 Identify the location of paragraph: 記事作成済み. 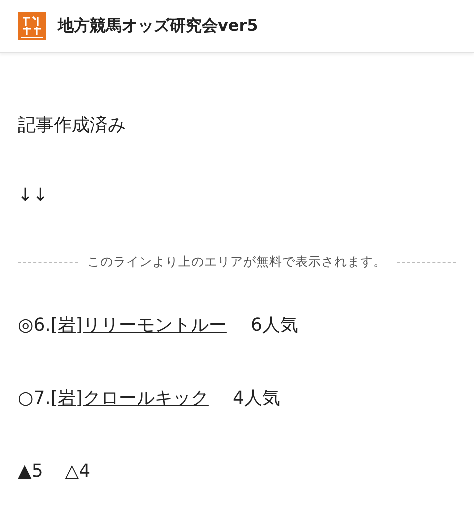
(72, 126).